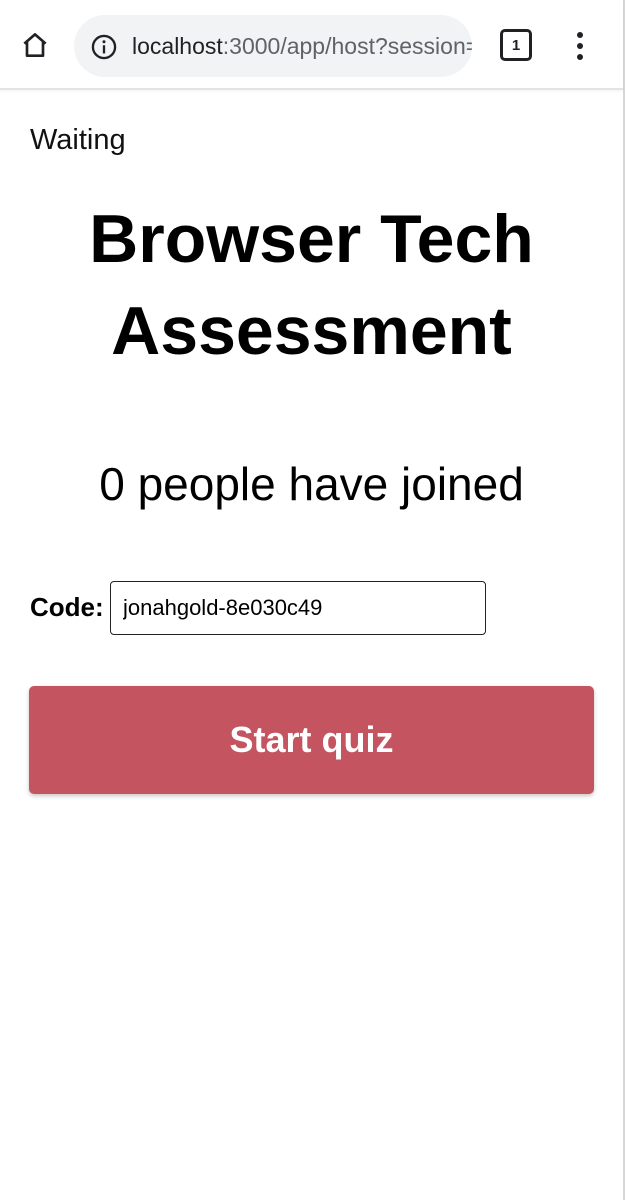 Image resolution: width=625 pixels, height=1200 pixels. I want to click on url-path: :3000/app/host?session=, so click(347, 46).